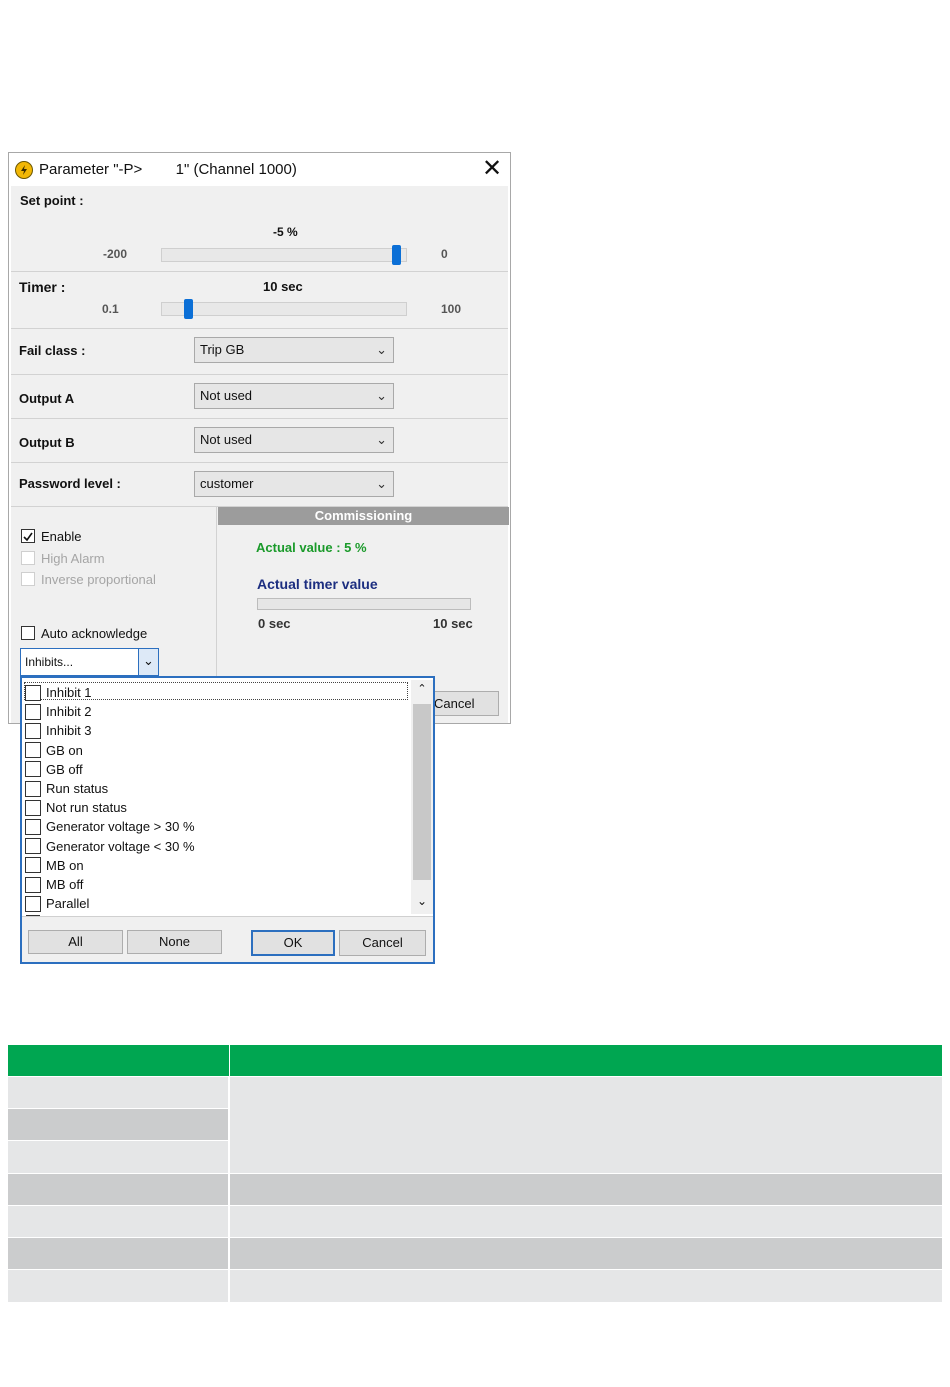 The height and width of the screenshot is (1387, 950). I want to click on list-item: Inhibit 1, so click(58, 692).